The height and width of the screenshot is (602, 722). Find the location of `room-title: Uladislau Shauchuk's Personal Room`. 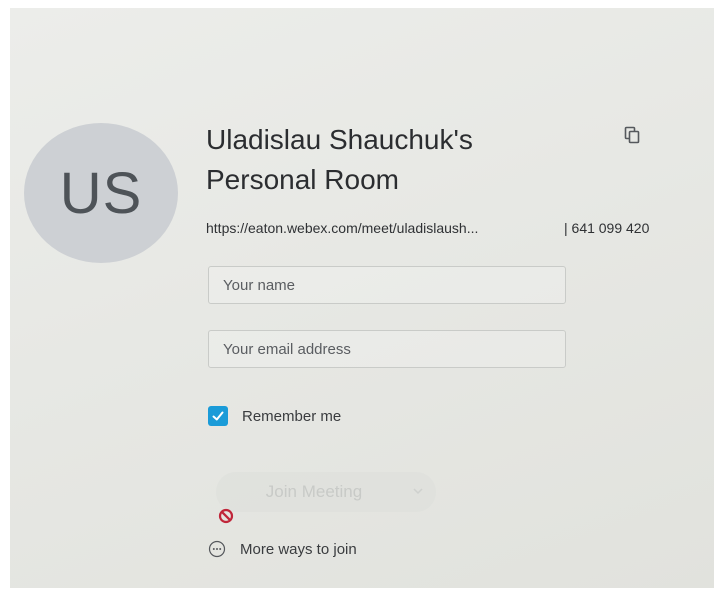

room-title: Uladislau Shauchuk's Personal Room is located at coordinates (339, 159).